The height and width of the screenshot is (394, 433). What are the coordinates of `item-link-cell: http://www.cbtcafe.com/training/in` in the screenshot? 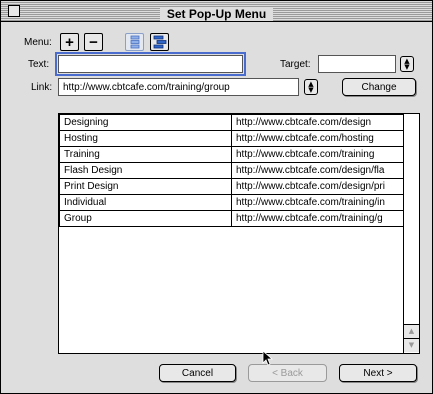 It's located at (318, 202).